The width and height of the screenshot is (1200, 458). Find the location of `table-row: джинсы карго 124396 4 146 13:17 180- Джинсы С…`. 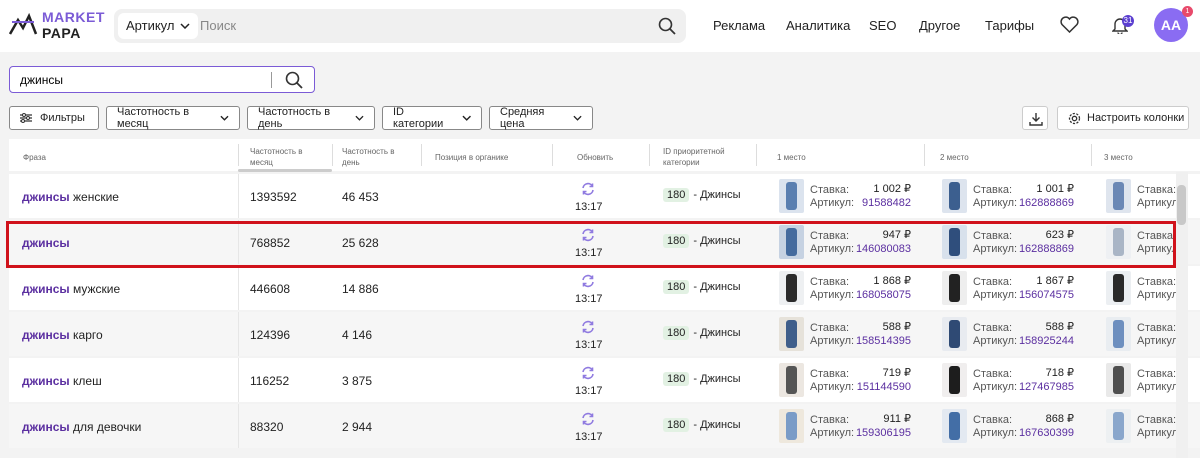

table-row: джинсы карго 124396 4 146 13:17 180- Джинсы С… is located at coordinates (604, 334).